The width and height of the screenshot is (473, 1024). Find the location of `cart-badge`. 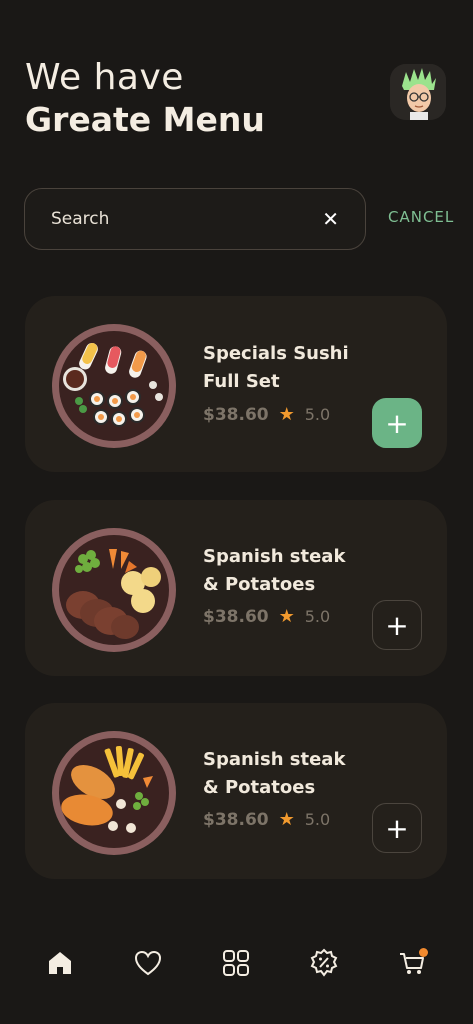

cart-badge is located at coordinates (423, 952).